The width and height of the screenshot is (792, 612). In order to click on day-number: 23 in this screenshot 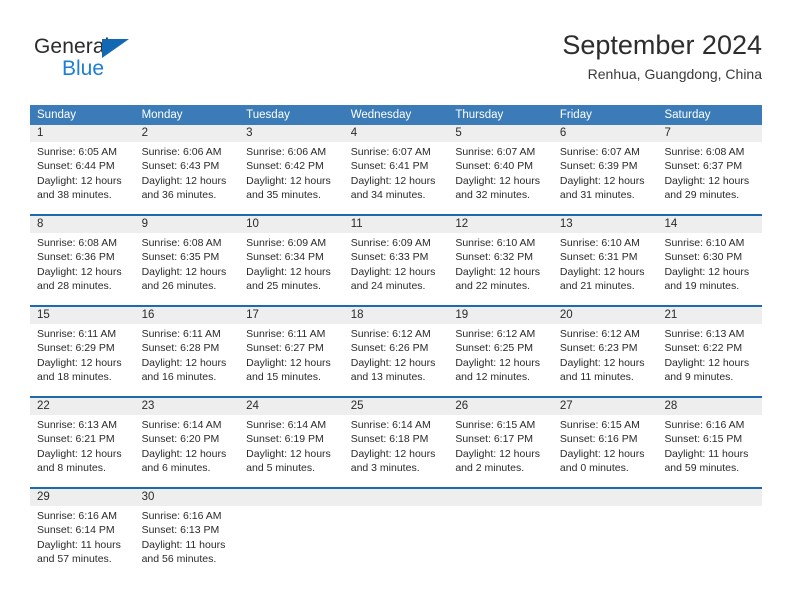, I will do `click(187, 406)`.